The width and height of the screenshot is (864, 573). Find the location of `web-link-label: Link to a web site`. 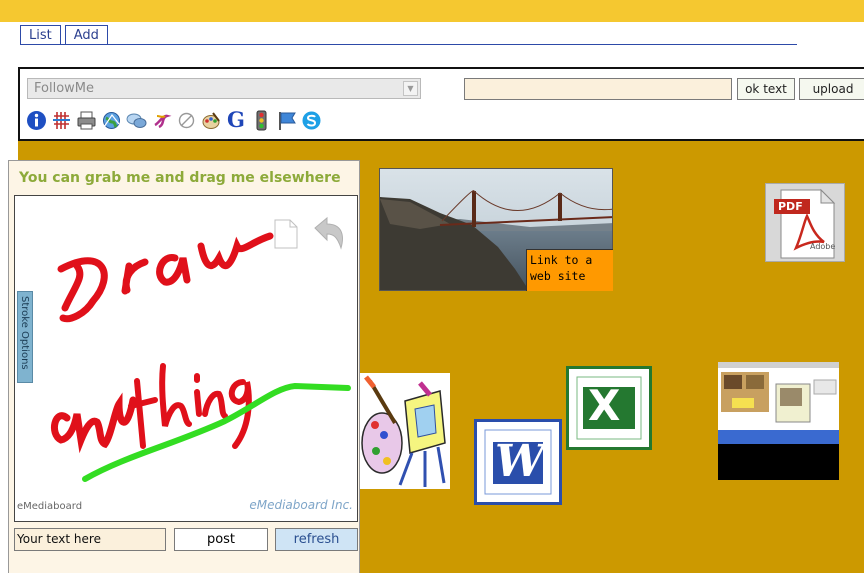

web-link-label: Link to a web site is located at coordinates (569, 270).